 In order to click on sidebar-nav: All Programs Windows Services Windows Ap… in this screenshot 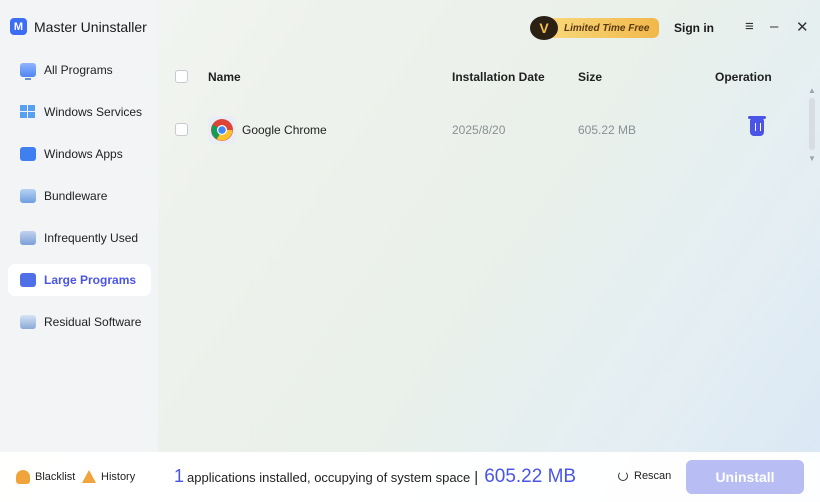, I will do `click(79, 201)`.